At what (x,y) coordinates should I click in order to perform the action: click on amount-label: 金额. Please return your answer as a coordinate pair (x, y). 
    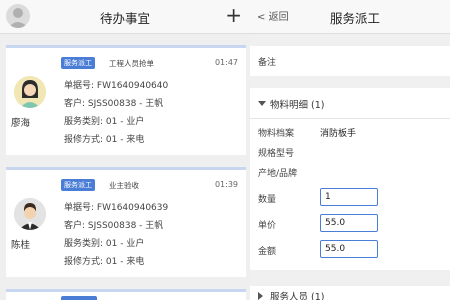
    Looking at the image, I should click on (267, 252).